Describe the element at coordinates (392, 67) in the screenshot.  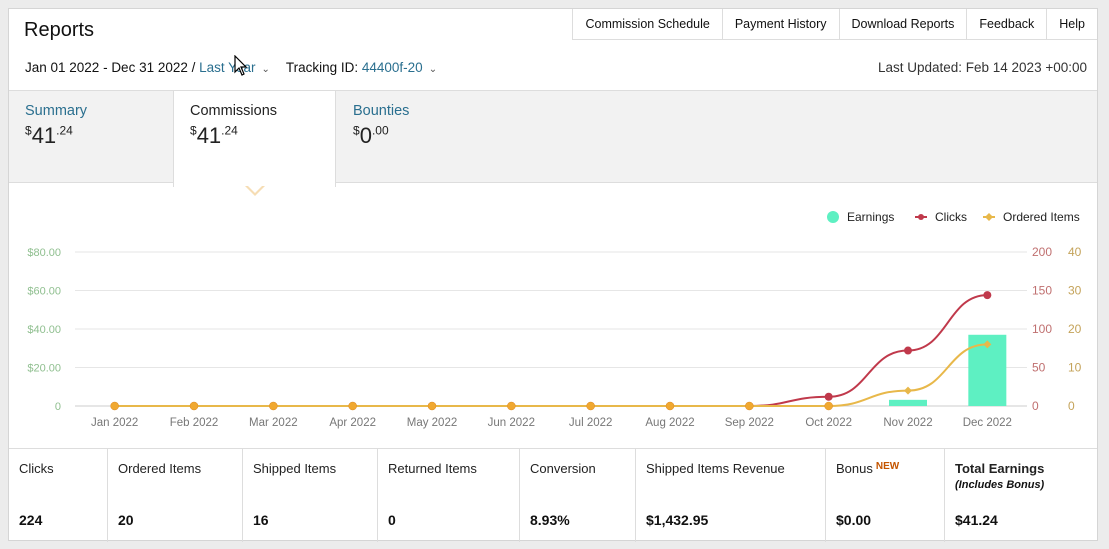
I see `tracking-id-value: 44400f-20` at that location.